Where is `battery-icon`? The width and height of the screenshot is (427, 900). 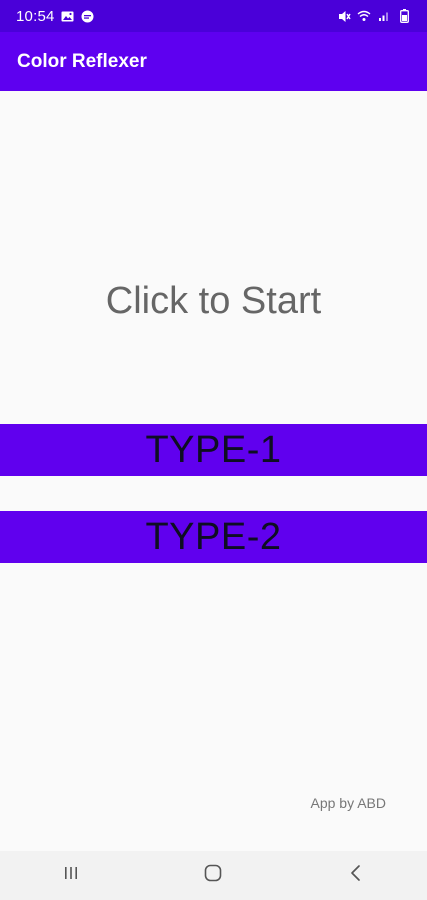 battery-icon is located at coordinates (404, 16).